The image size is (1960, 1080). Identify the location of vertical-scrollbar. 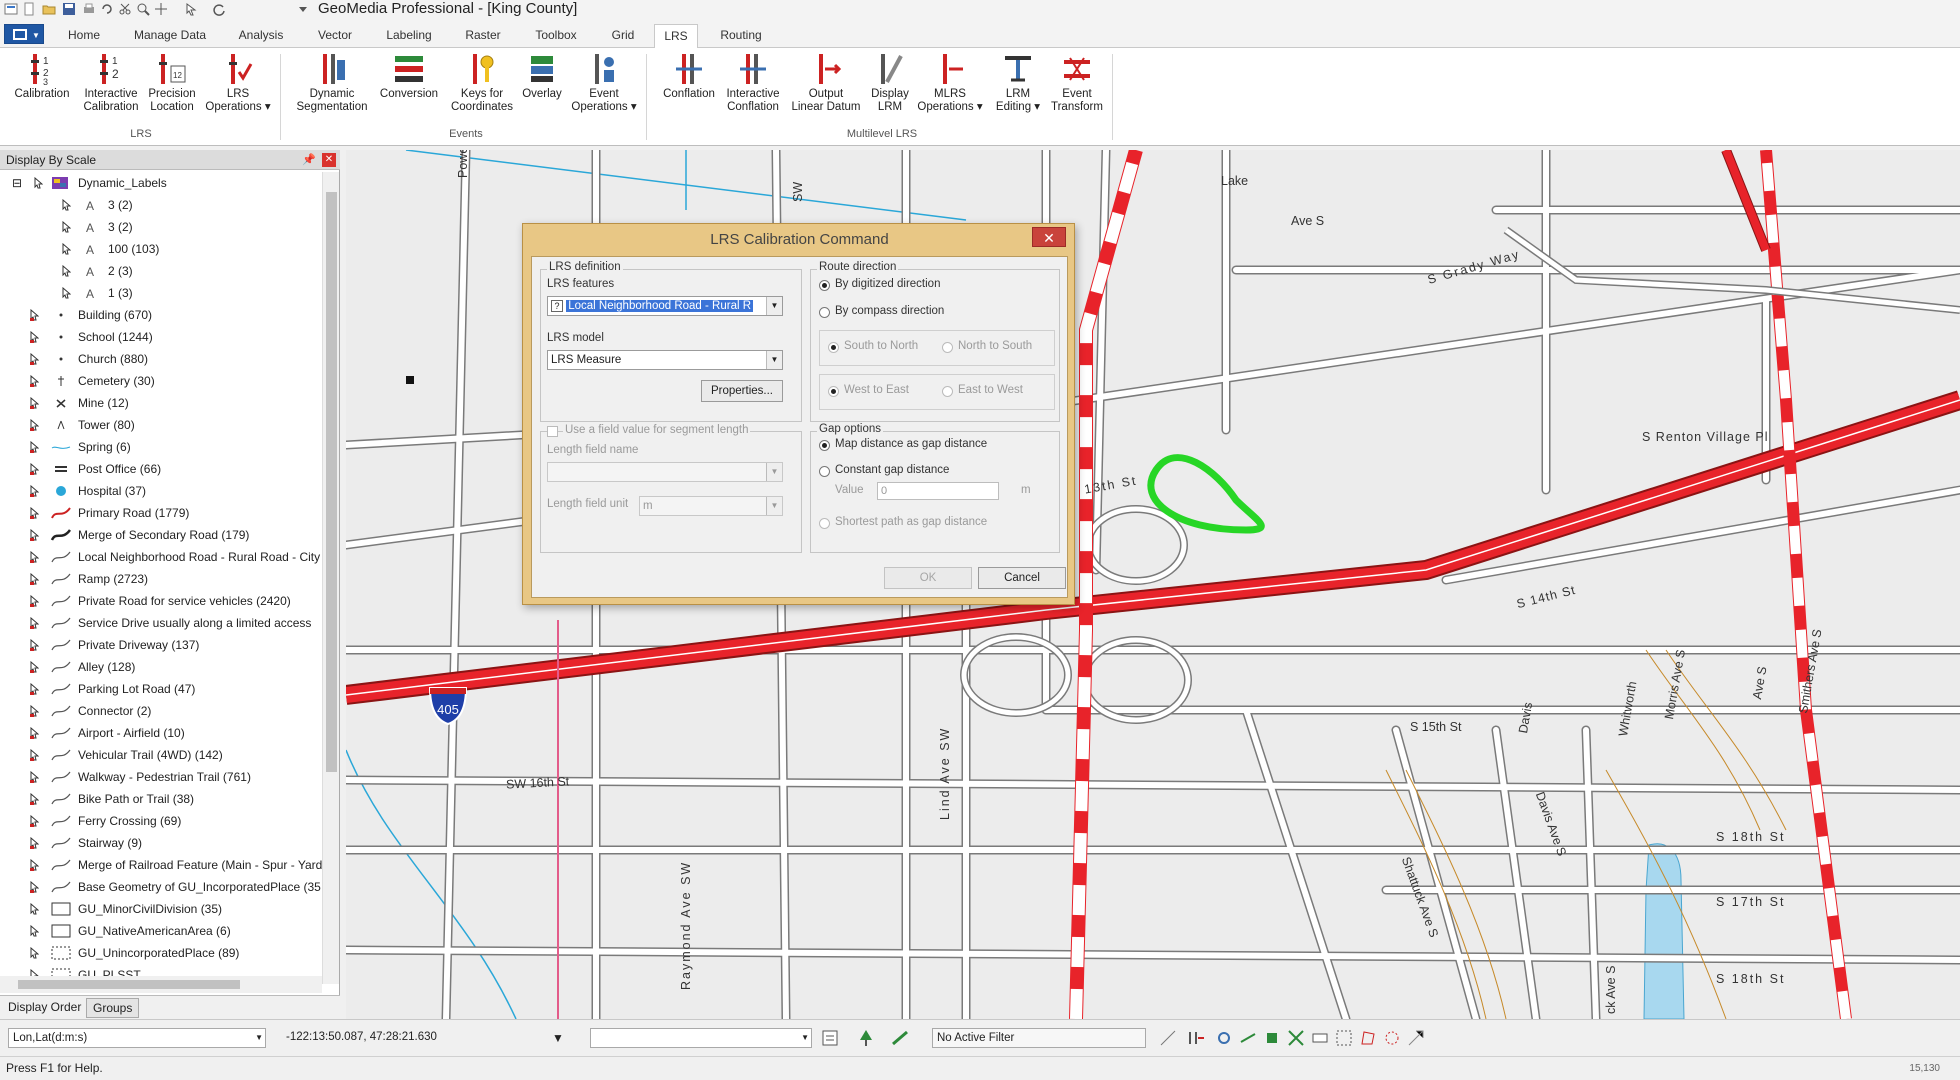
(330, 578).